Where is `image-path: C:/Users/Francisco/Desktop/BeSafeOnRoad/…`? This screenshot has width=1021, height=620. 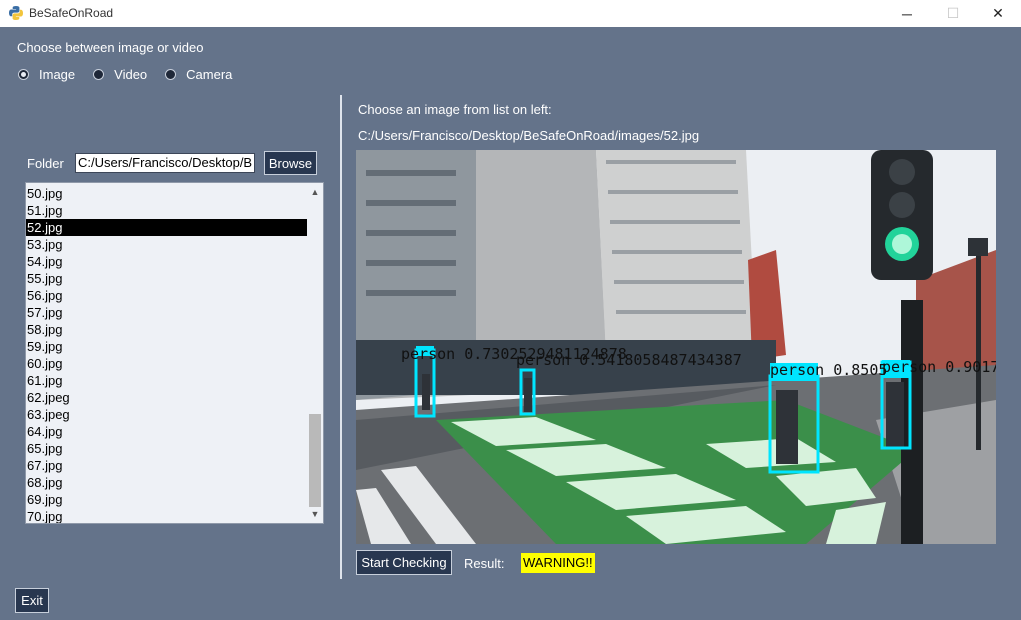
image-path: C:/Users/Francisco/Desktop/BeSafeOnRoad/… is located at coordinates (529, 135).